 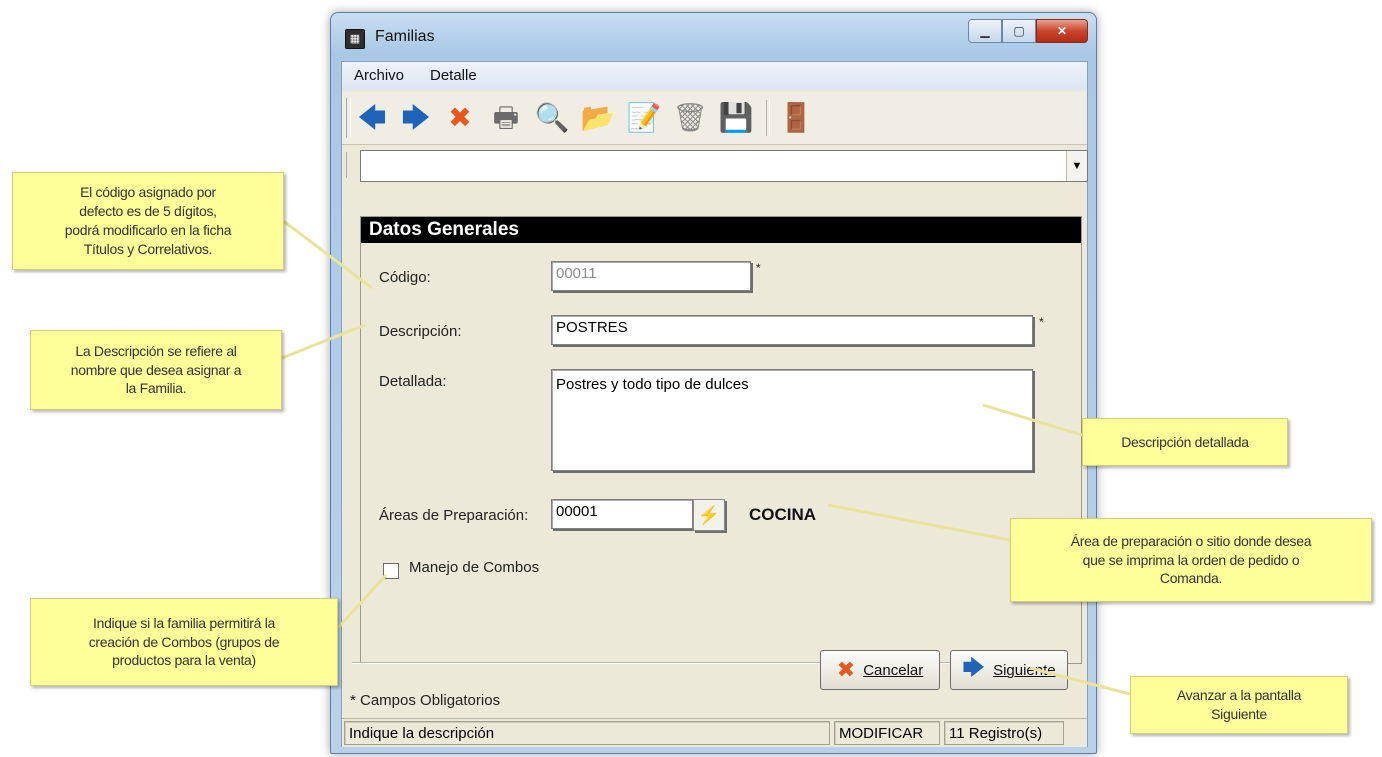 I want to click on toolbar-open-button: 📂, so click(x=598, y=118).